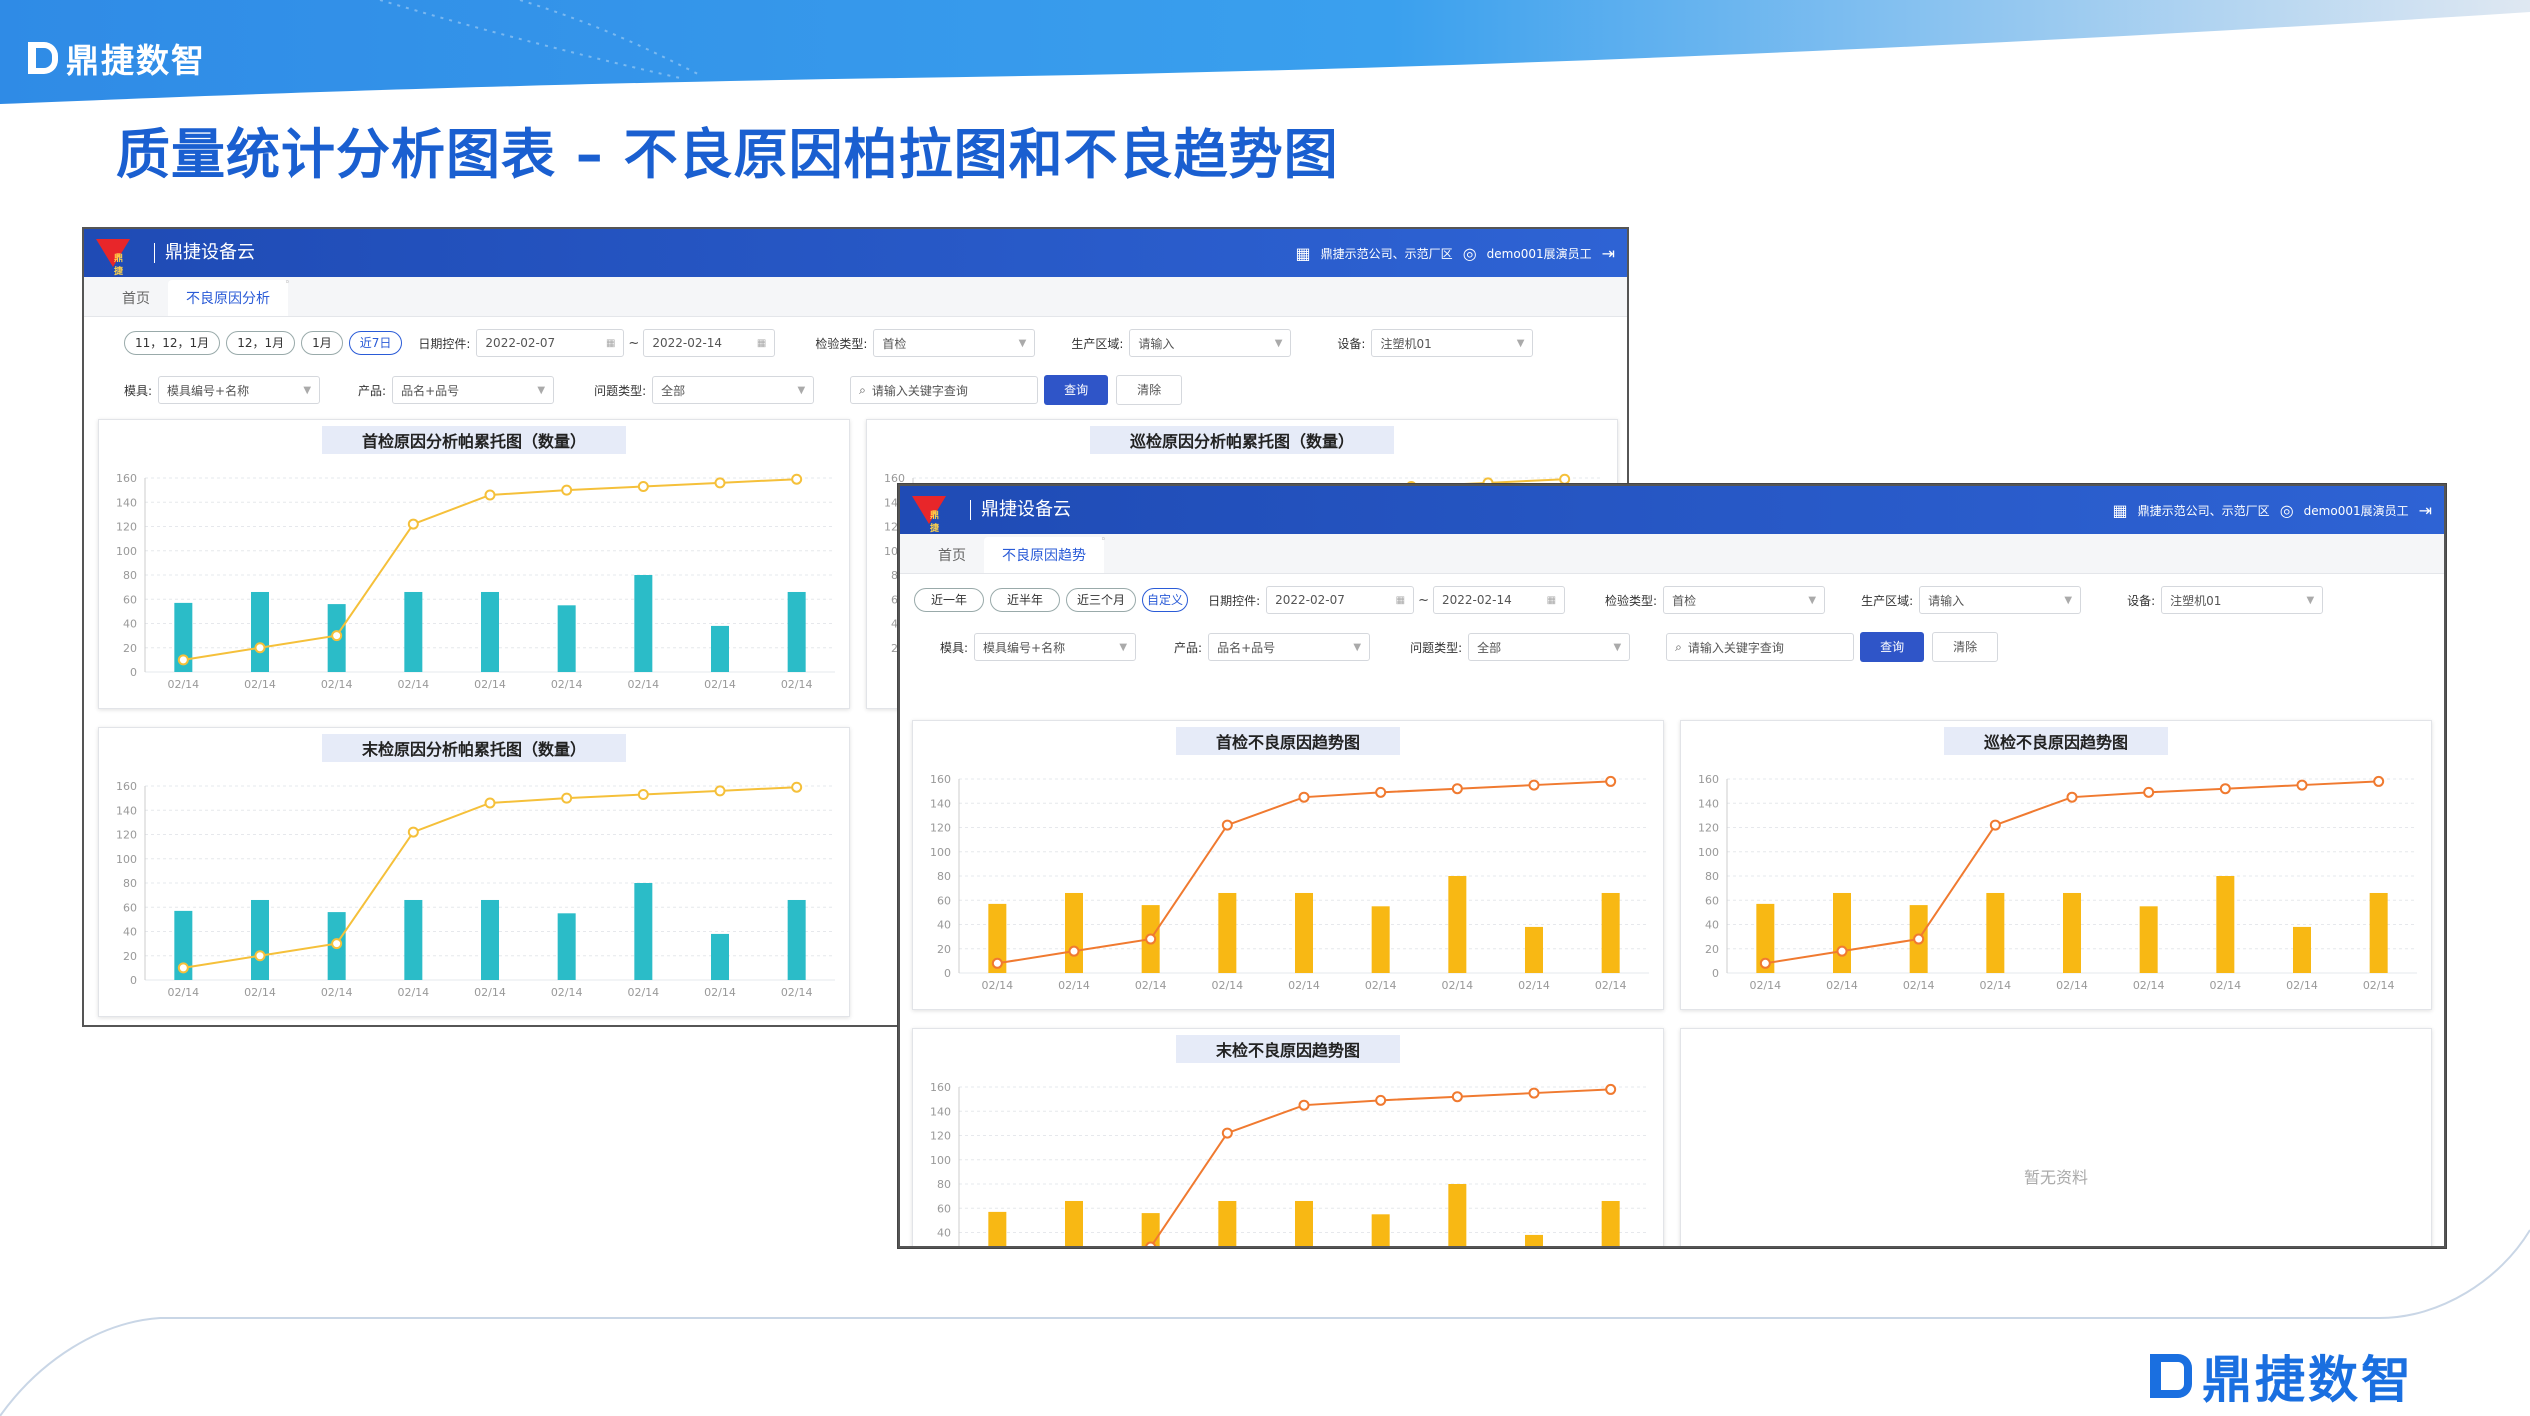 The height and width of the screenshot is (1416, 2530). I want to click on tab-defect-analysis: 不良原因分析 ◦, so click(229, 297).